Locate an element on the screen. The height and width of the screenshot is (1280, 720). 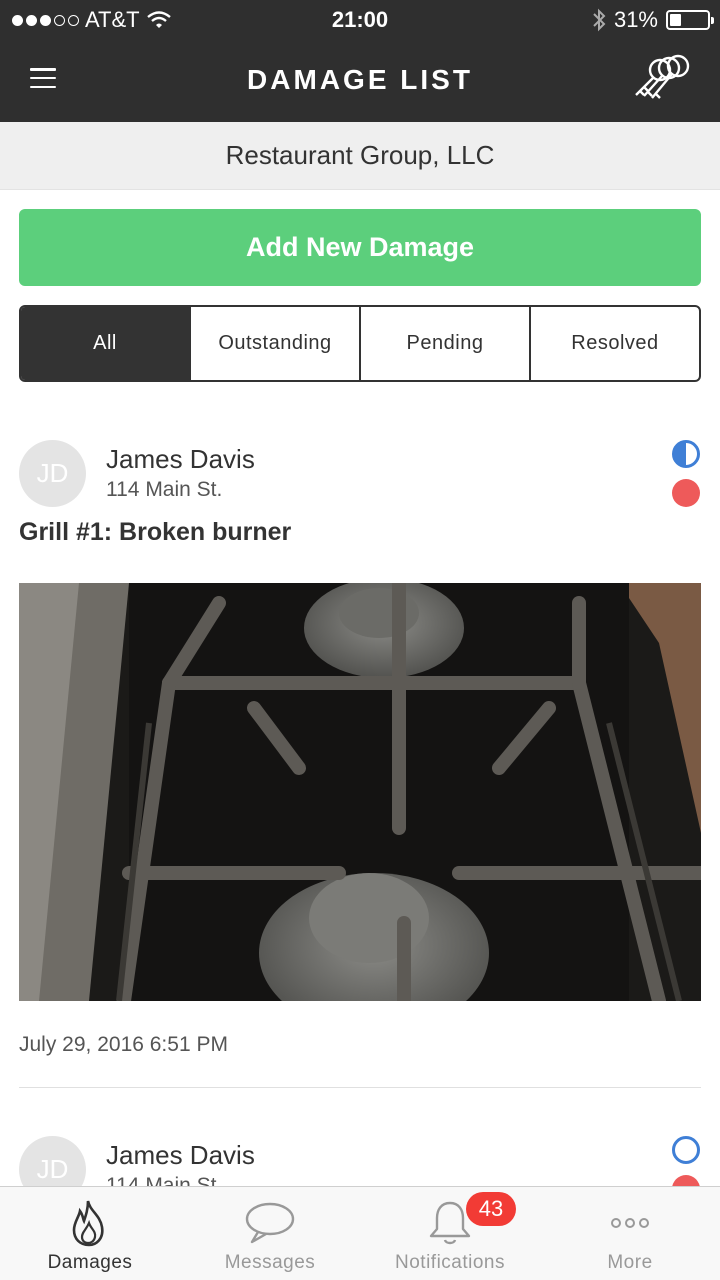
filter-pending: Pending is located at coordinates (444, 343).